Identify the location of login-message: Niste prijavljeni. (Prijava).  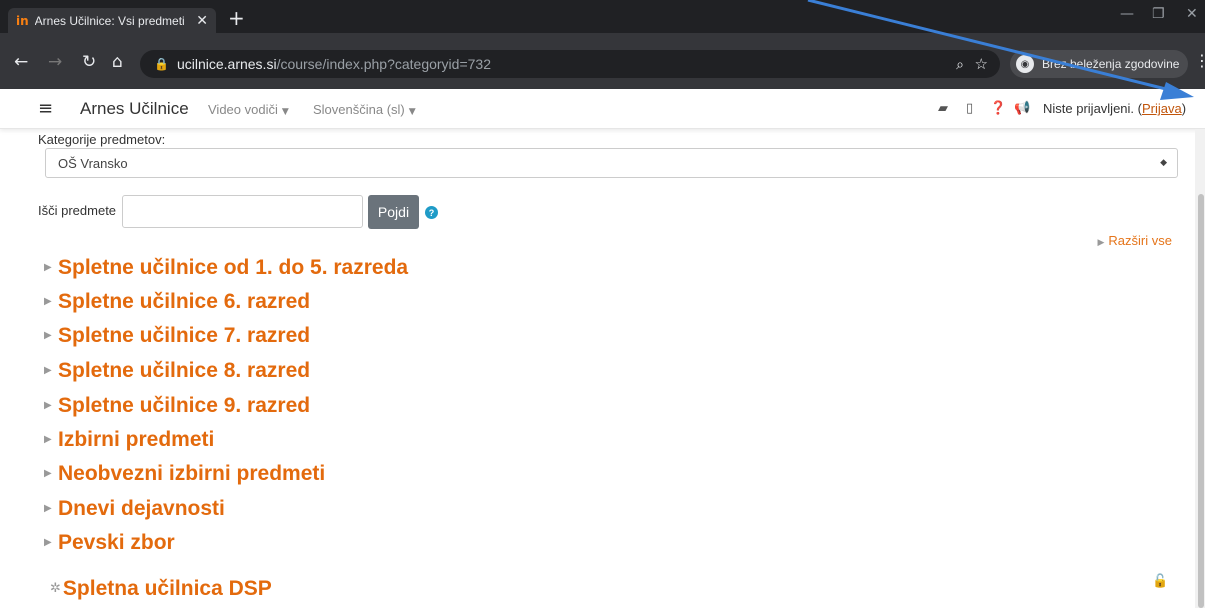
(1114, 108).